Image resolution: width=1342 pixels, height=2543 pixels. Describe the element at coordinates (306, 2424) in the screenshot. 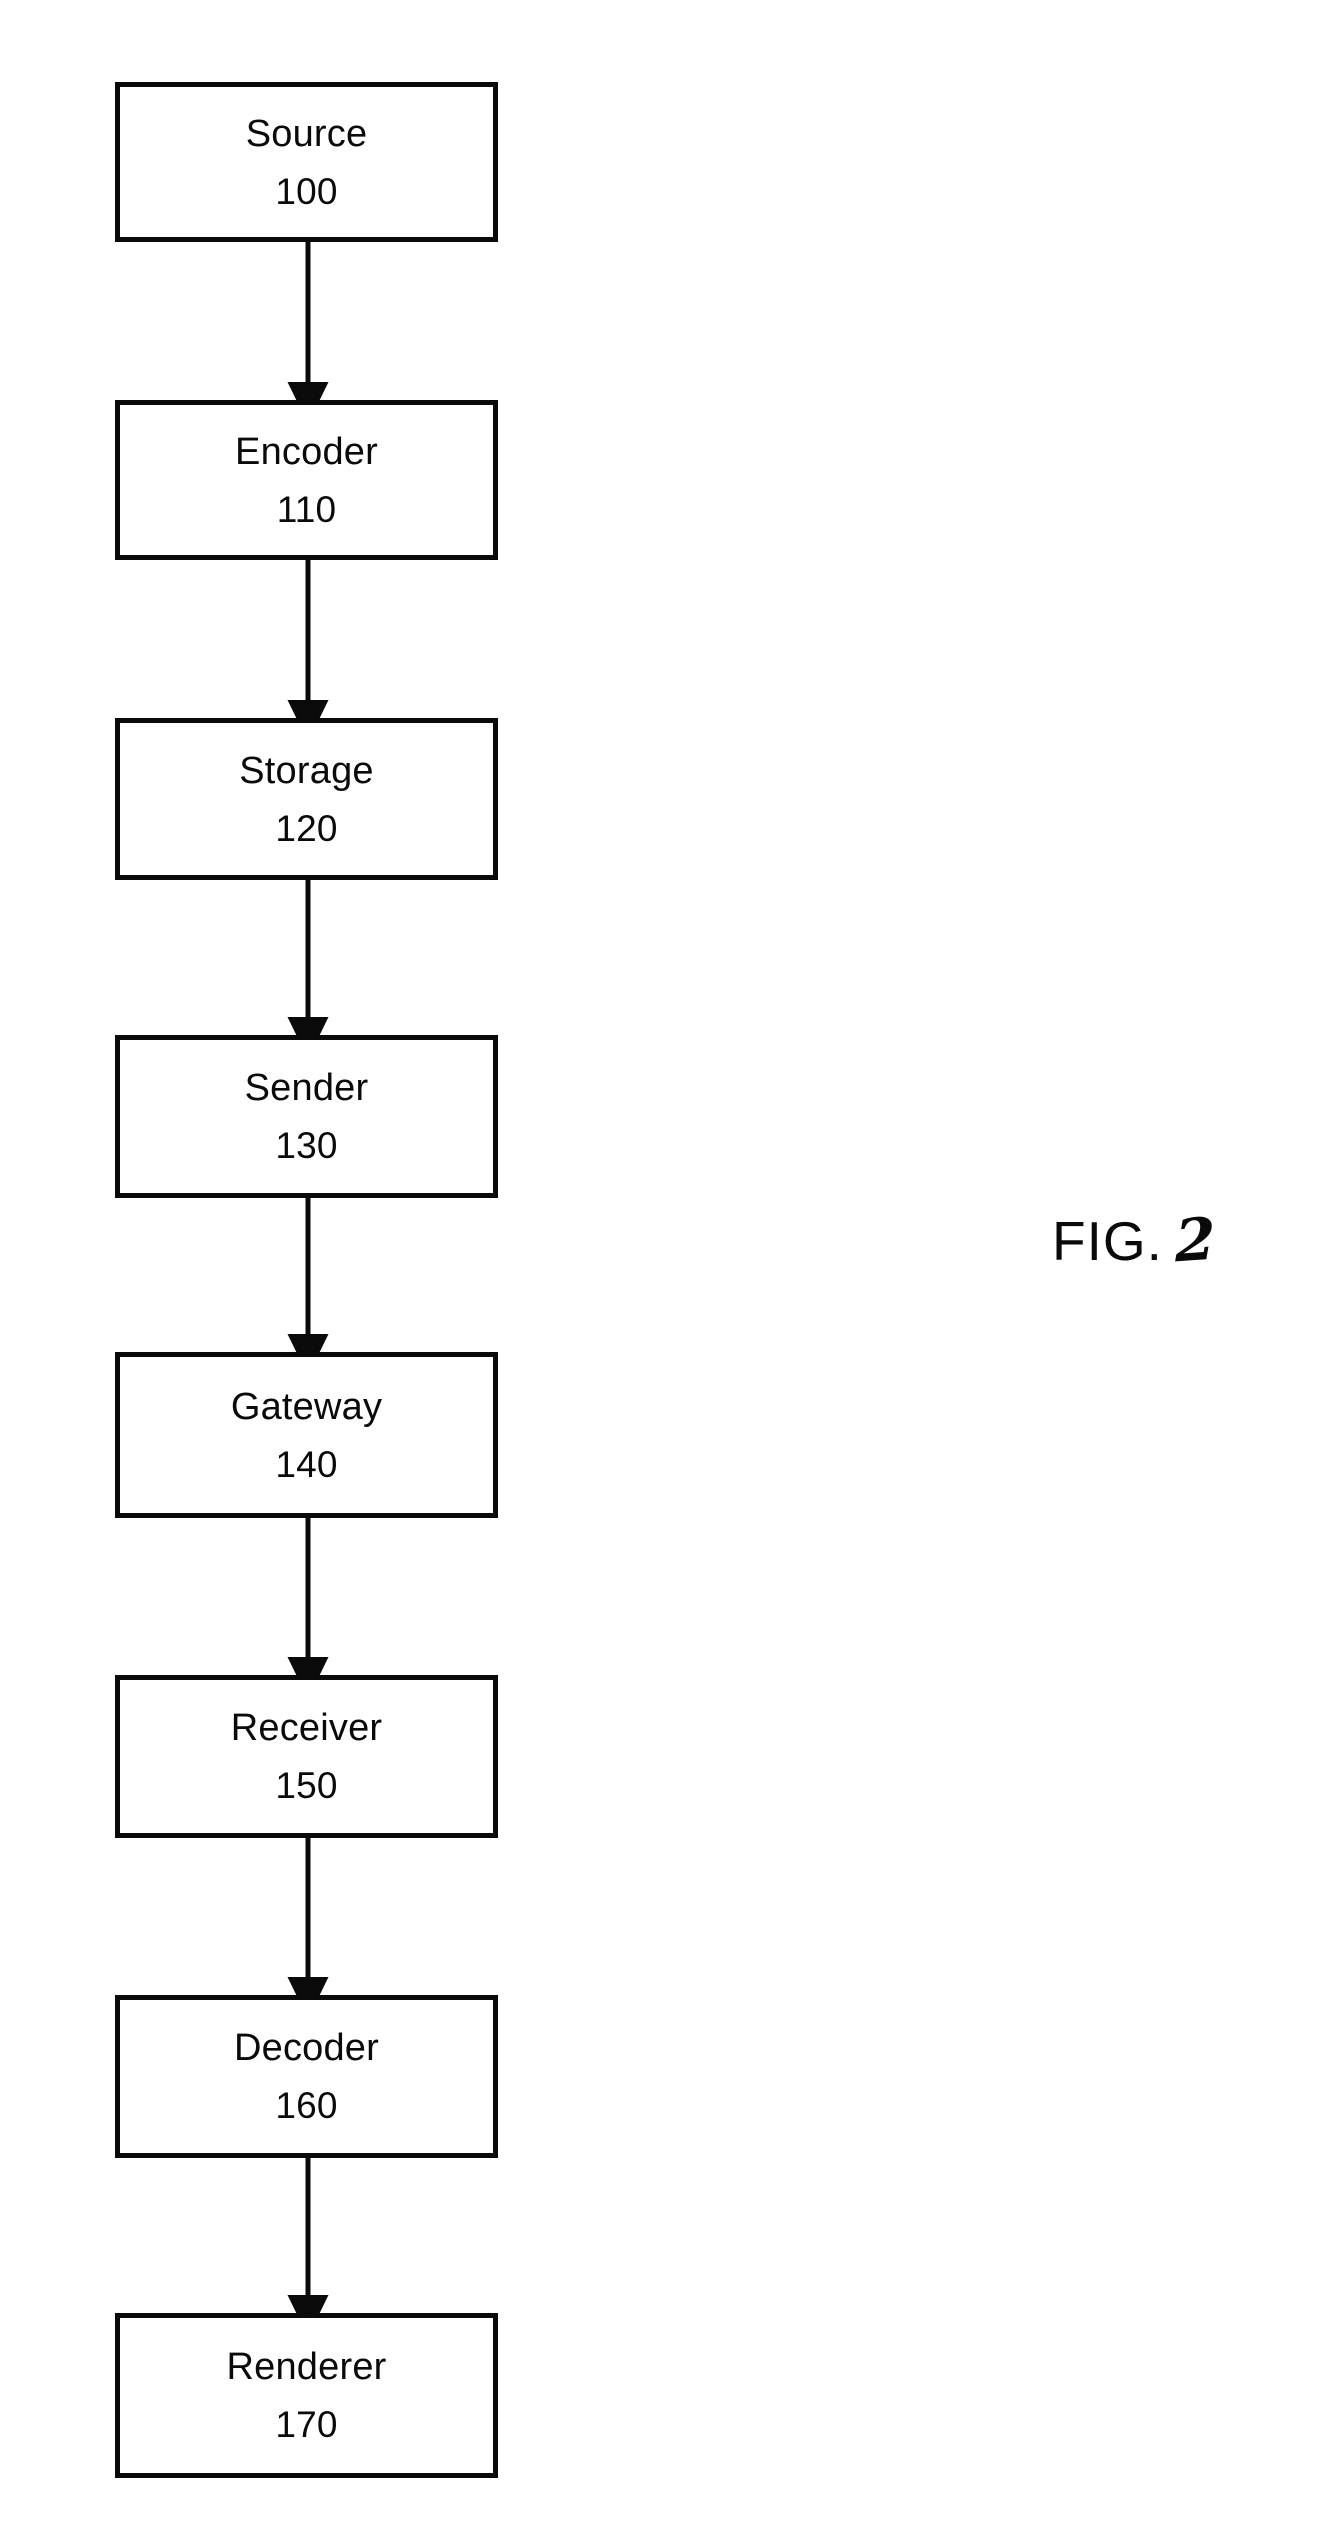

I see `node-renderer-ref: 170` at that location.